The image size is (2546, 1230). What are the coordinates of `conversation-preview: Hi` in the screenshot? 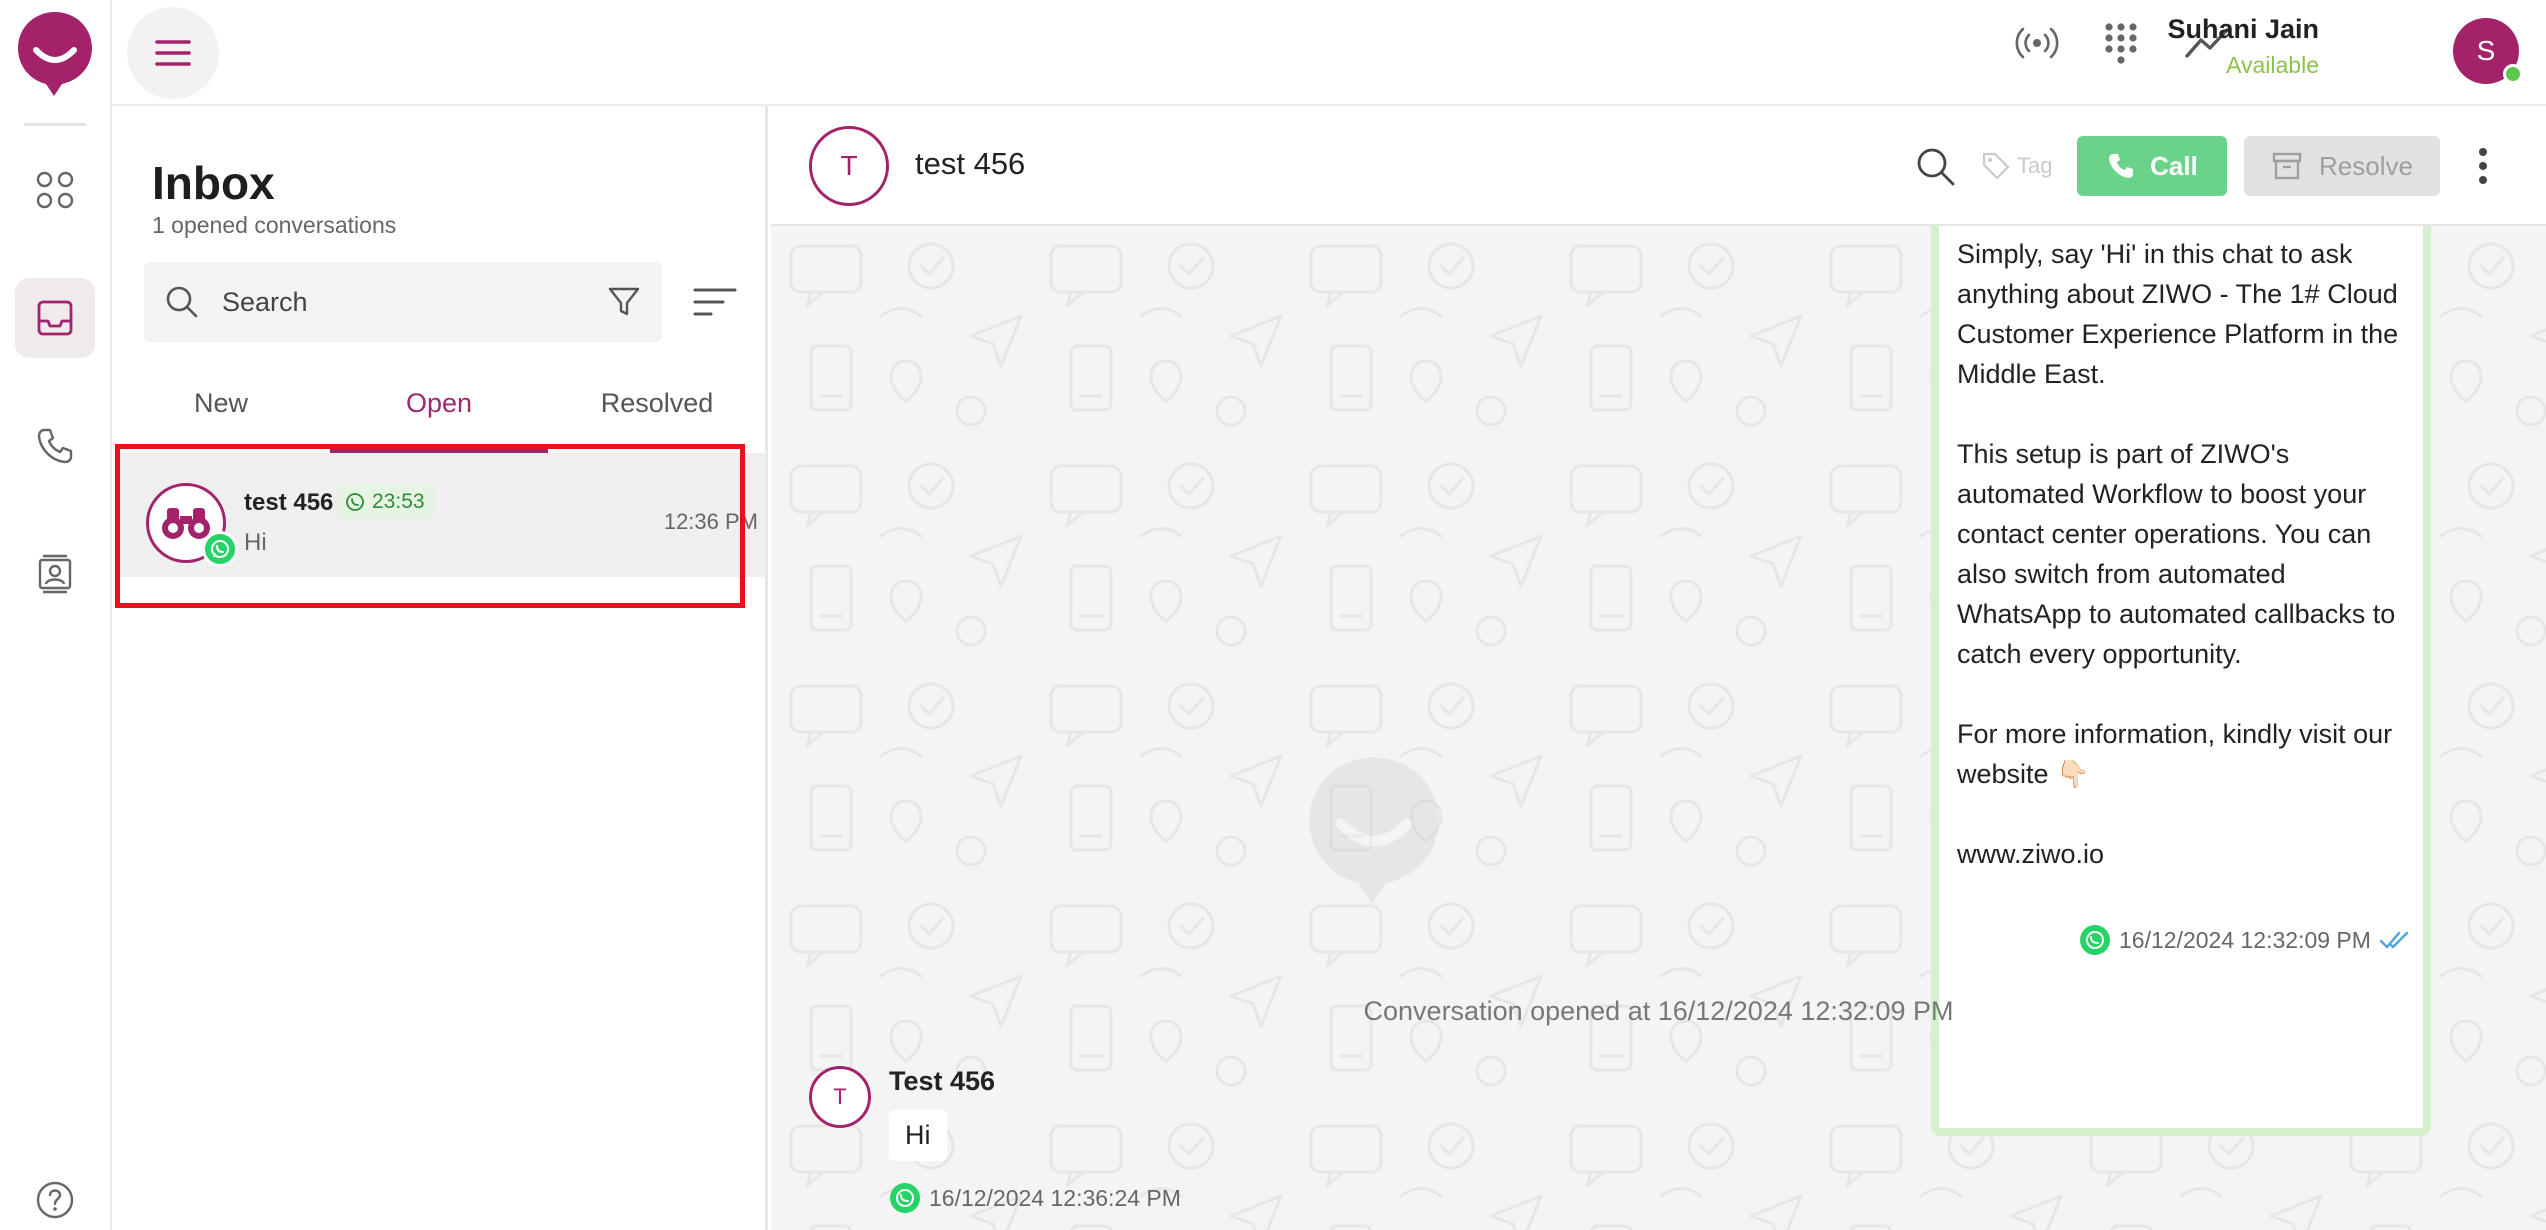 It's located at (255, 542).